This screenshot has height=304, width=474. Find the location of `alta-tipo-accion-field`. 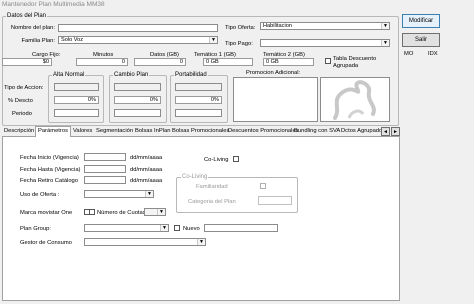

alta-tipo-accion-field is located at coordinates (76, 87).